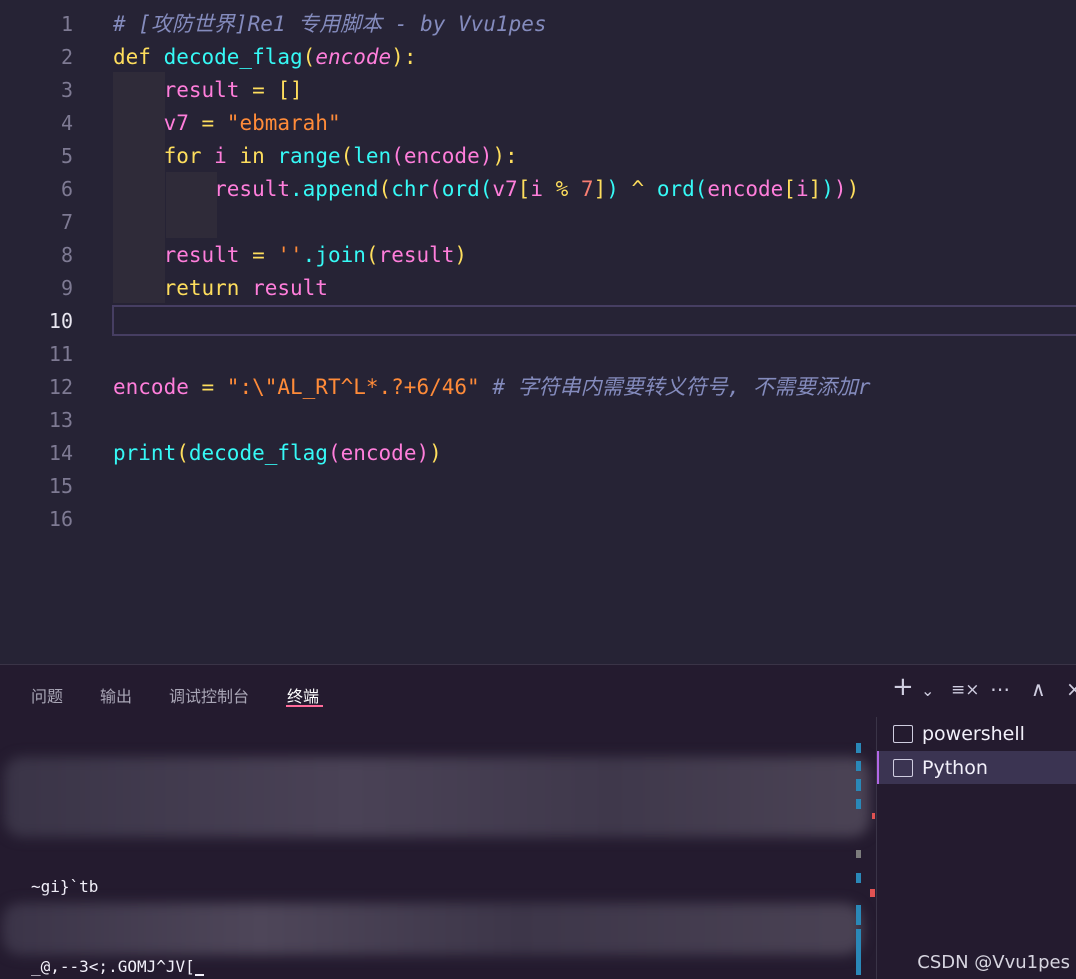  What do you see at coordinates (60, 453) in the screenshot?
I see `line-number: 14` at bounding box center [60, 453].